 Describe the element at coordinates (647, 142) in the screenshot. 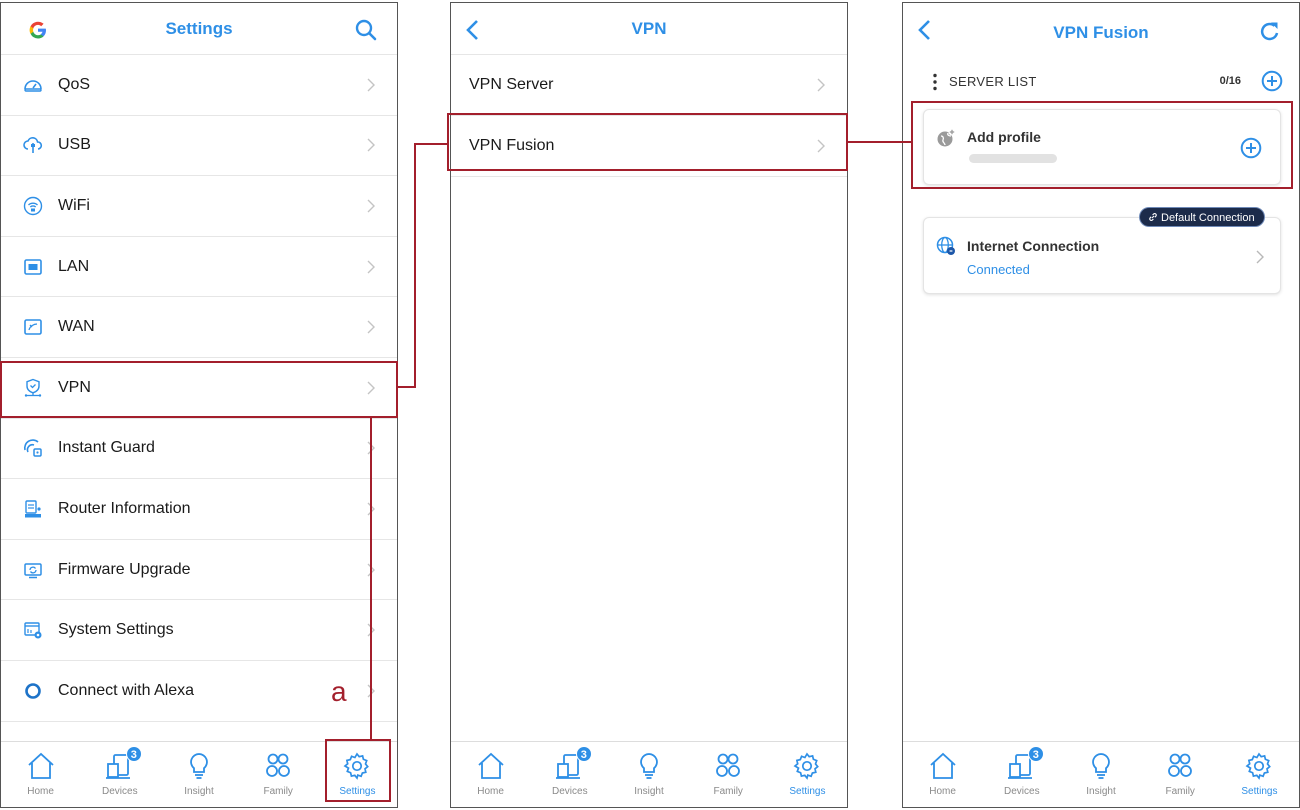

I see `vpn-fusion-row-highlight` at that location.